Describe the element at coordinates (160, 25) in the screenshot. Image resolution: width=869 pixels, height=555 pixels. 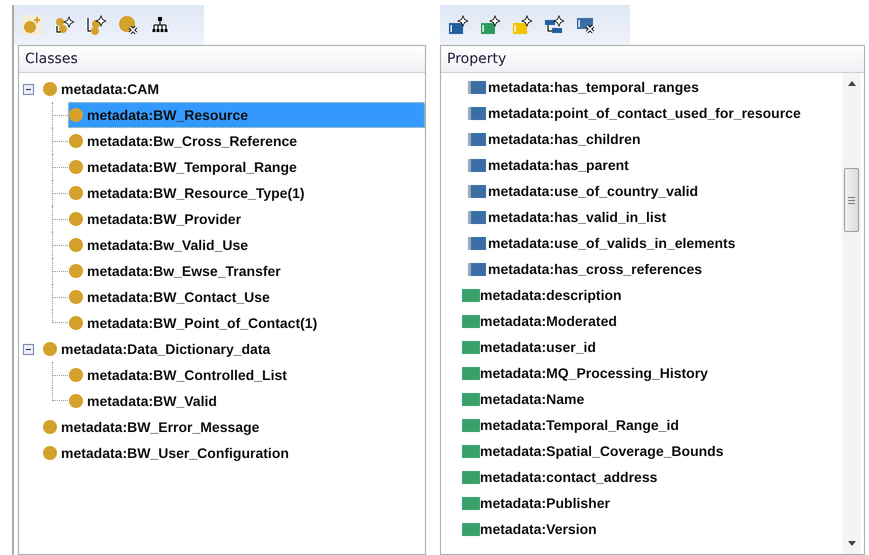
I see `hierarchy-icon` at that location.